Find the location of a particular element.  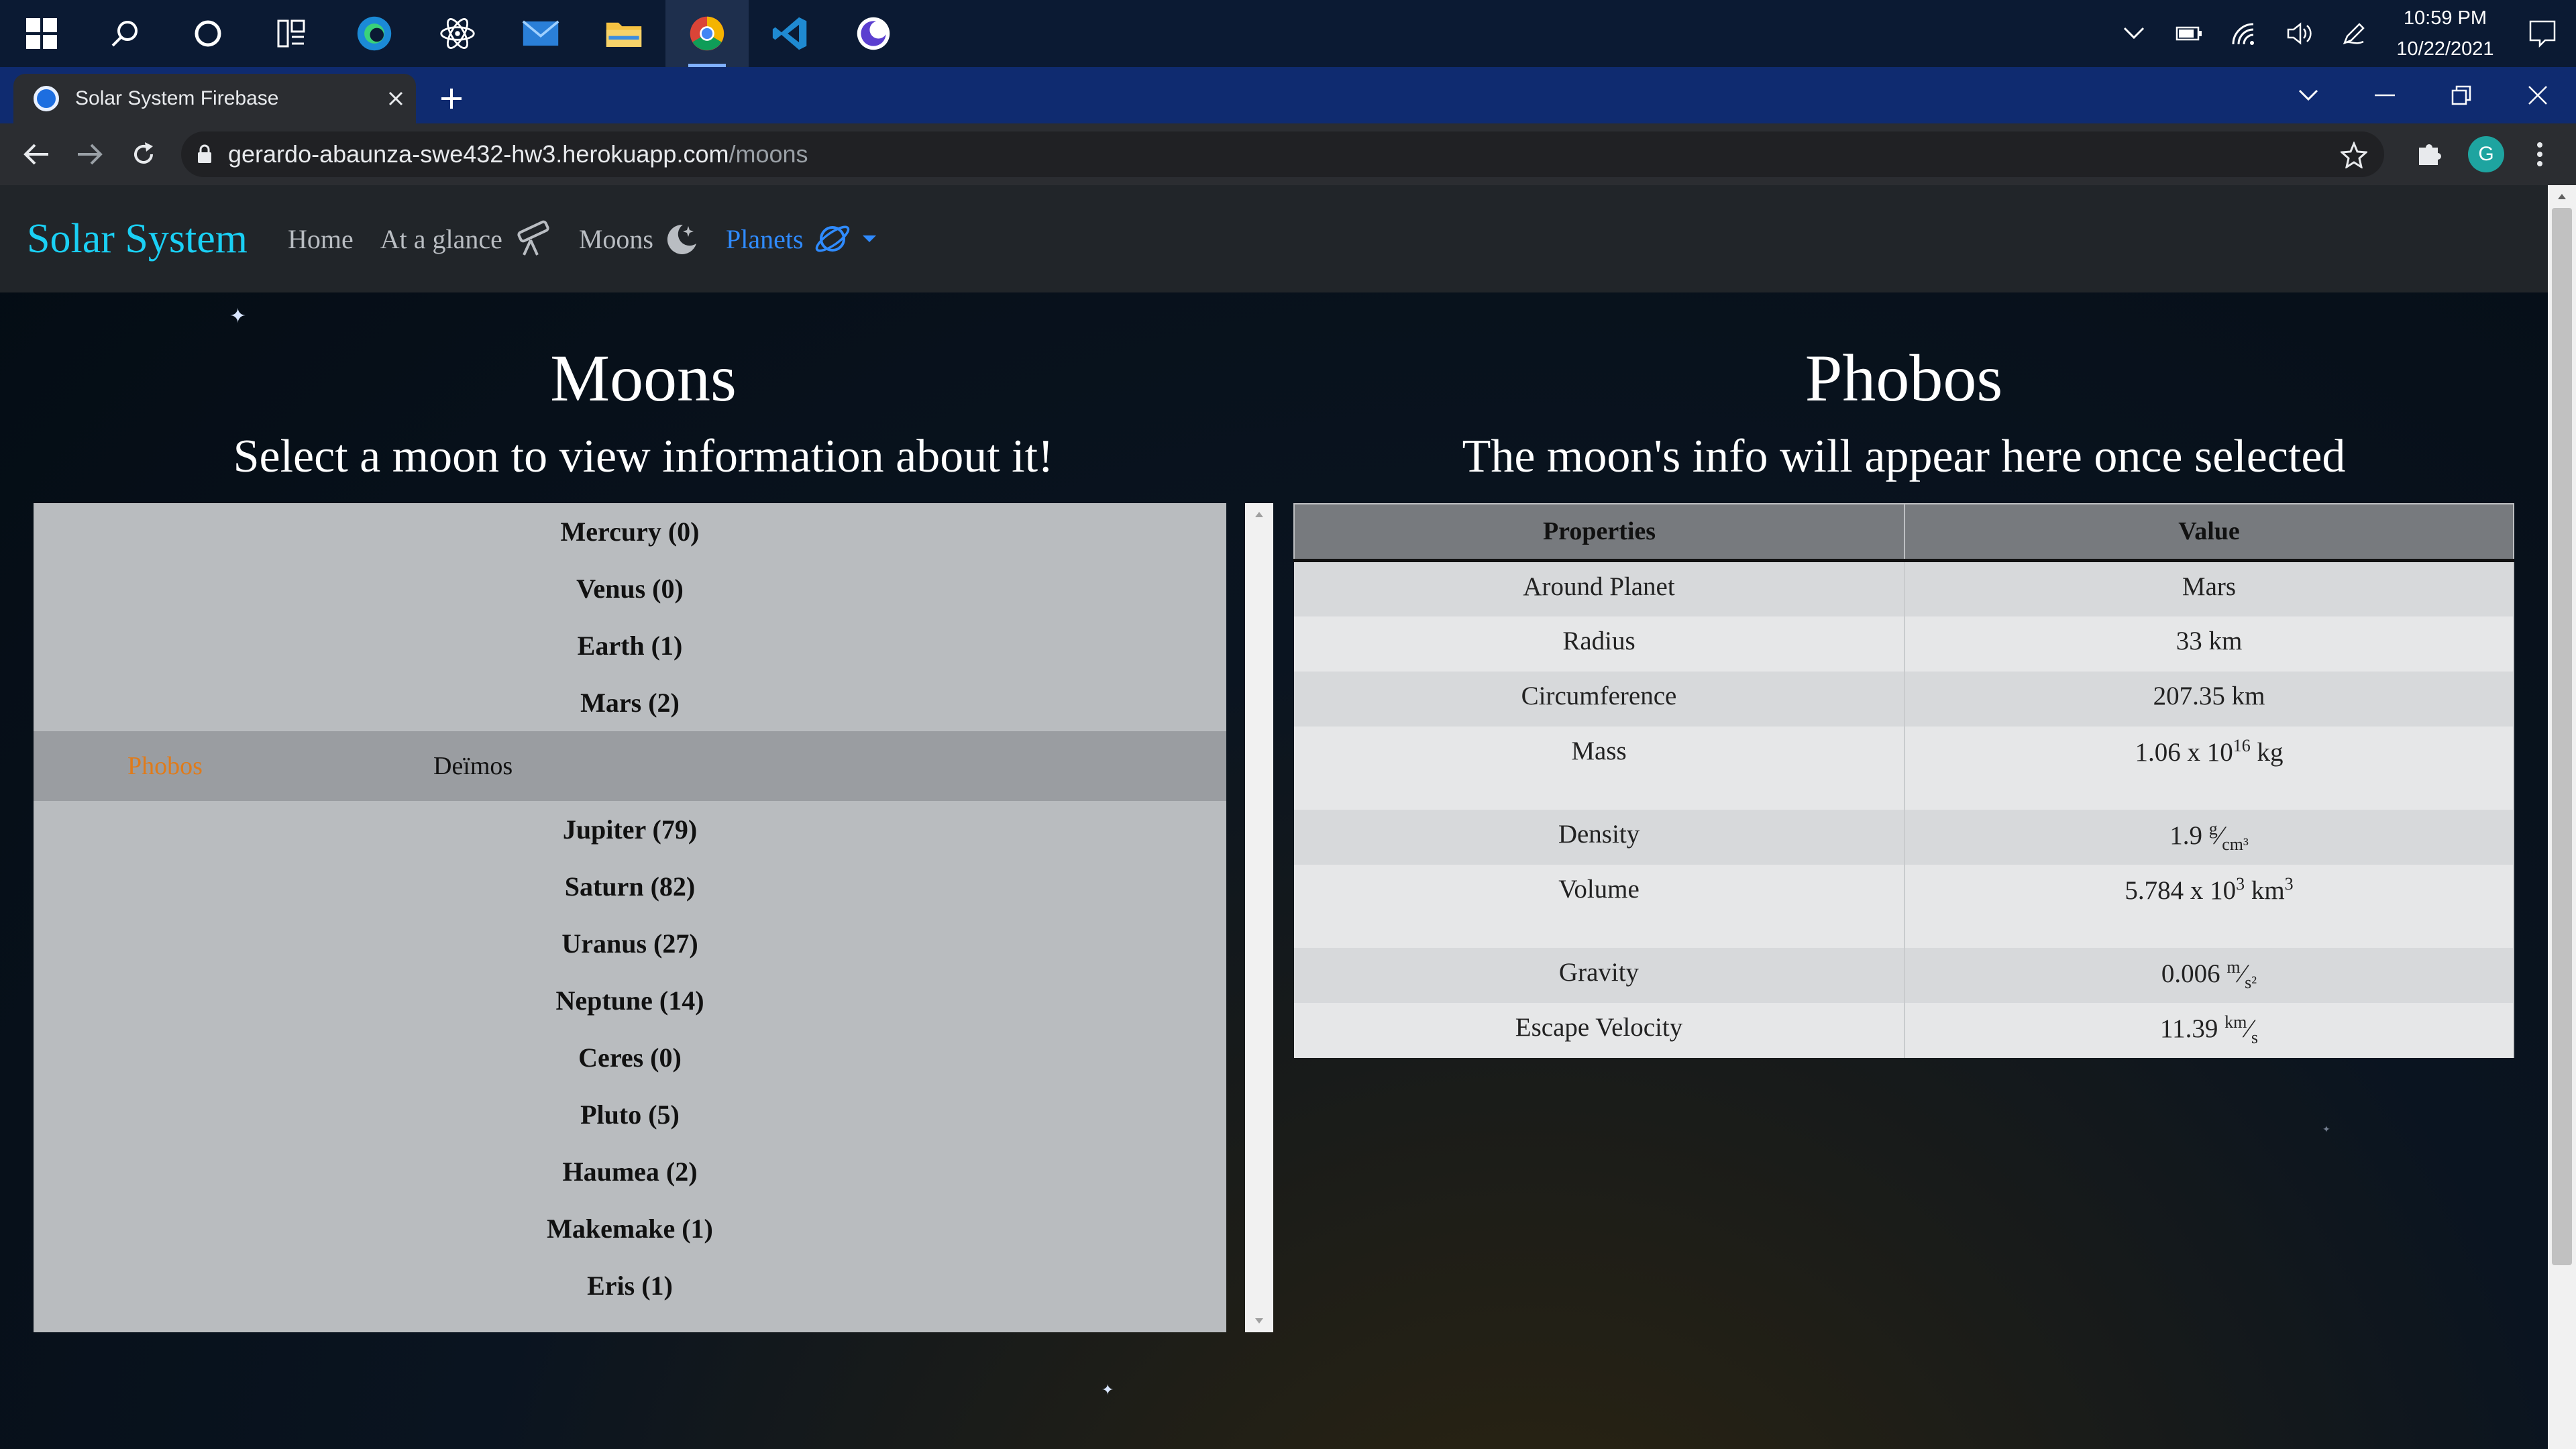

arrow-left-icon is located at coordinates (35, 154).